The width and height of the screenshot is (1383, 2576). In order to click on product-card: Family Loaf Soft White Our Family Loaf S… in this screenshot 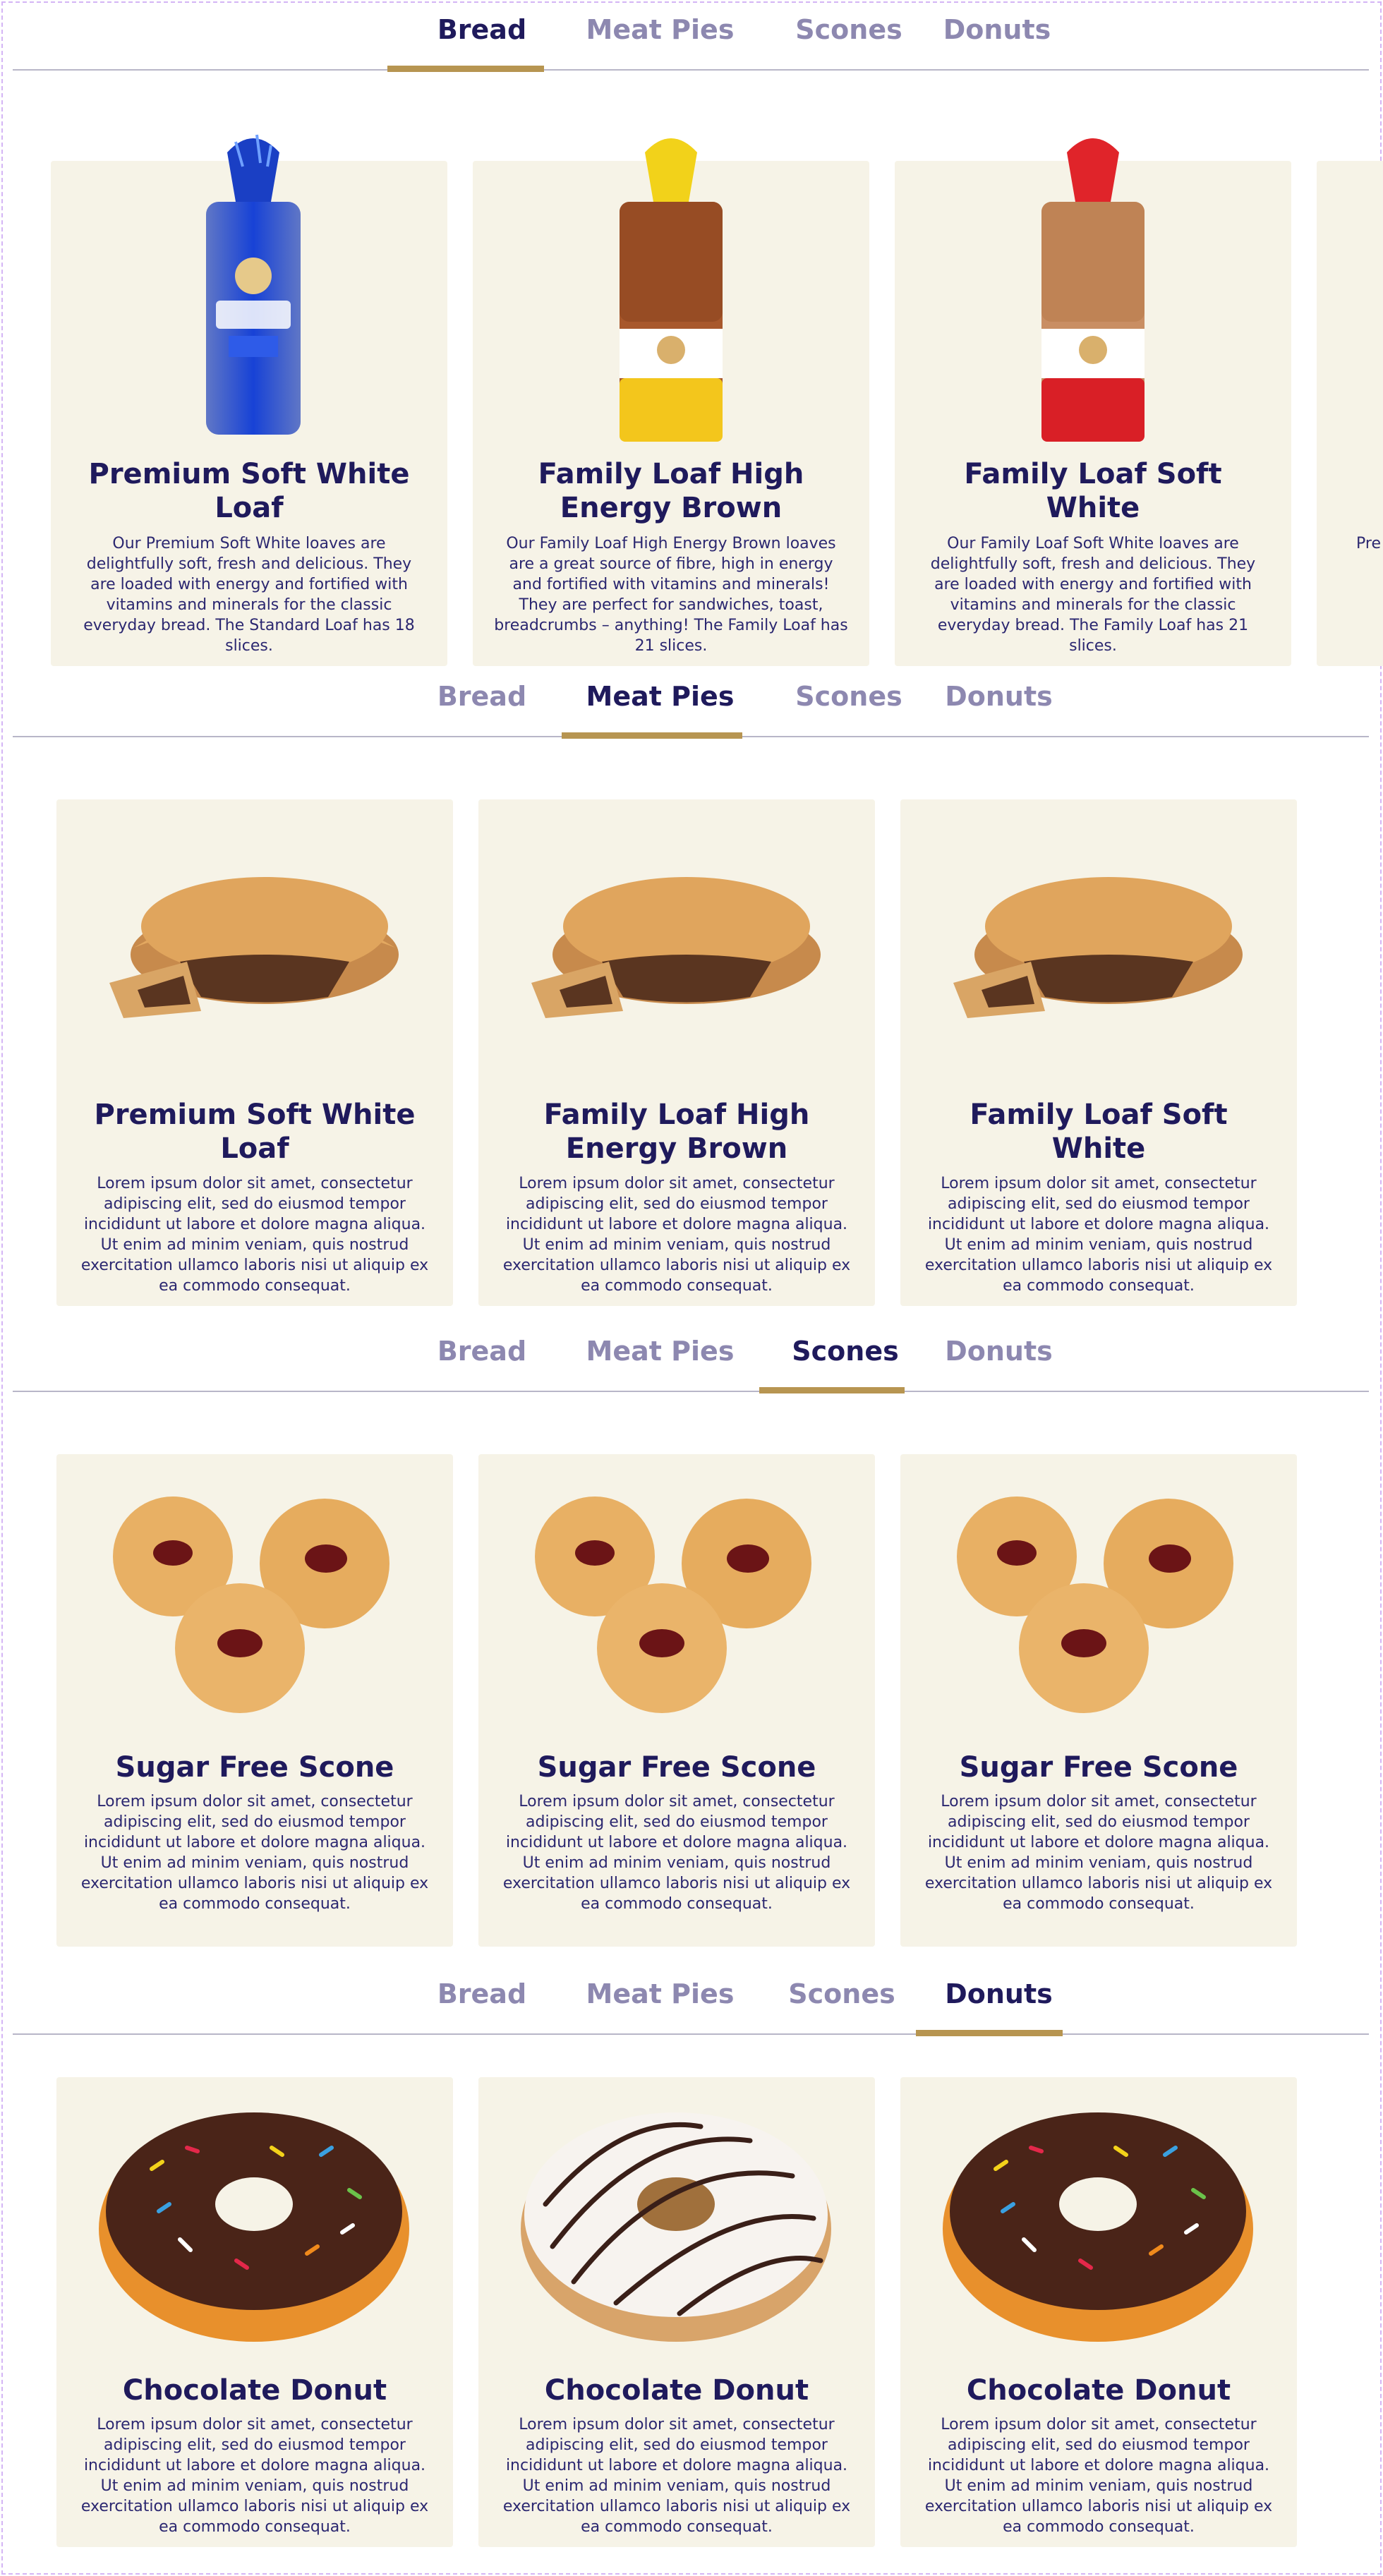, I will do `click(1093, 402)`.